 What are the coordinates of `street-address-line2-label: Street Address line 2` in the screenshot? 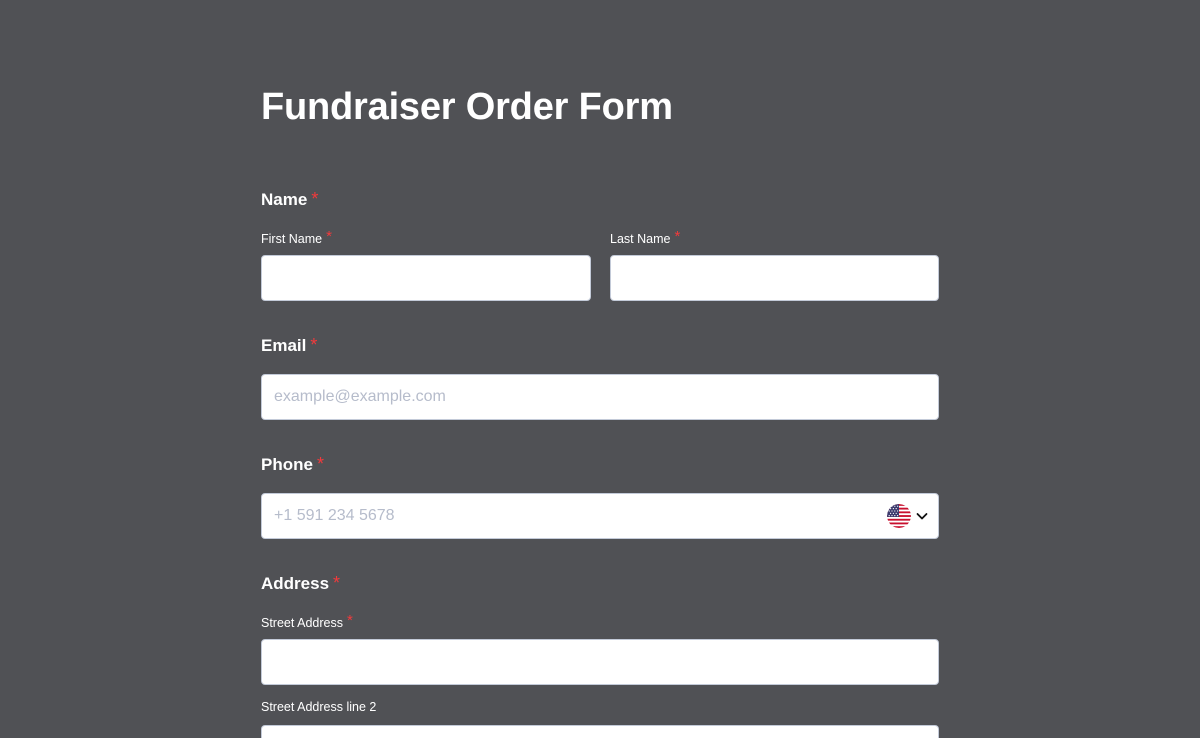 It's located at (318, 707).